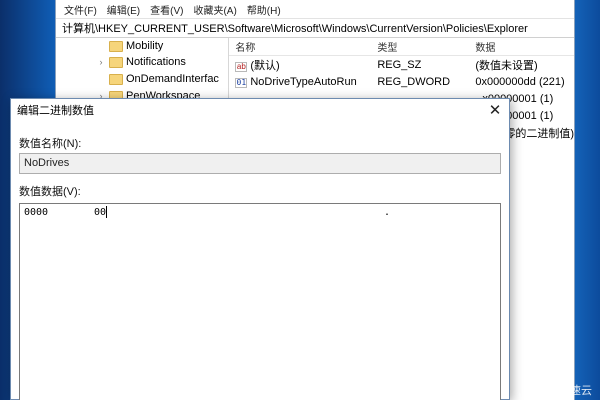  Describe the element at coordinates (303, 81) in the screenshot. I see `value-name: NoDriveTypeAutoRun` at that location.